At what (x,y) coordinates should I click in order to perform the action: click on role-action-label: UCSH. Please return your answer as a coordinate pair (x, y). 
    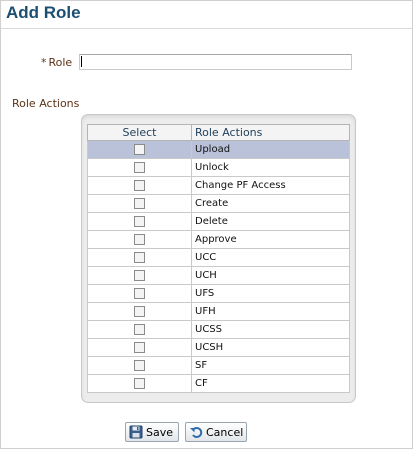
    Looking at the image, I should click on (270, 347).